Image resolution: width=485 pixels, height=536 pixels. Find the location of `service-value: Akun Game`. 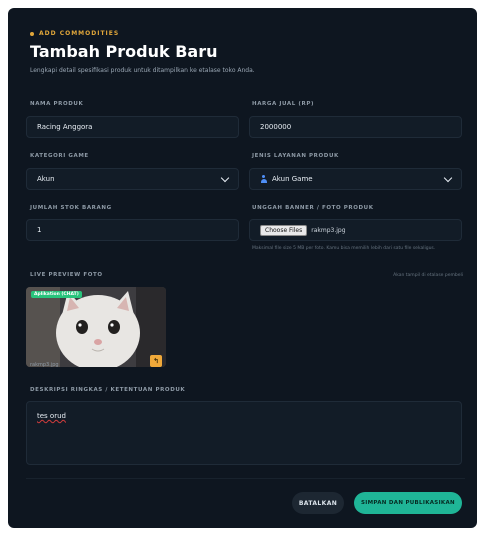

service-value: Akun Game is located at coordinates (292, 179).